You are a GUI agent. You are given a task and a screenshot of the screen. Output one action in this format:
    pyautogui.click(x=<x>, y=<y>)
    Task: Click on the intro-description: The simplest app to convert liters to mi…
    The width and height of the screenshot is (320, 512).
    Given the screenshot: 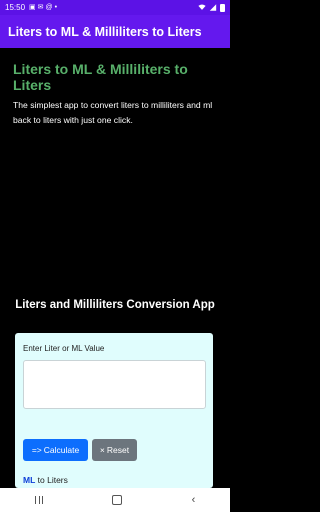 What is the action you would take?
    pyautogui.click(x=113, y=112)
    